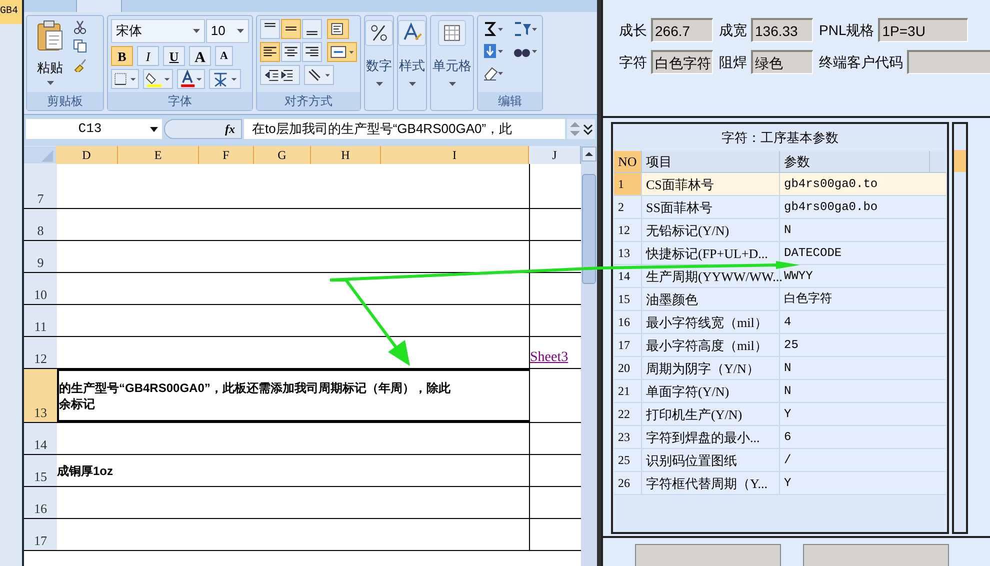 The height and width of the screenshot is (566, 990). What do you see at coordinates (628, 368) in the screenshot?
I see `row-number: 20` at bounding box center [628, 368].